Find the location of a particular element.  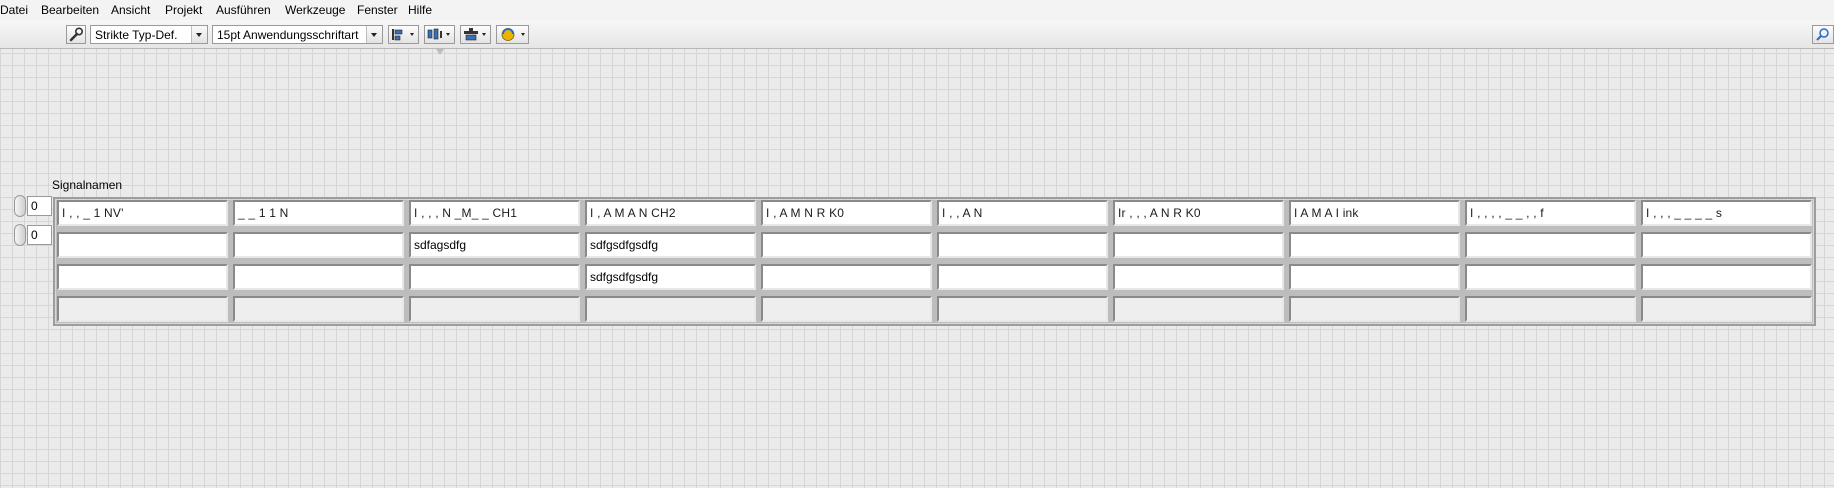

column-index-display: 0 is located at coordinates (27, 235).